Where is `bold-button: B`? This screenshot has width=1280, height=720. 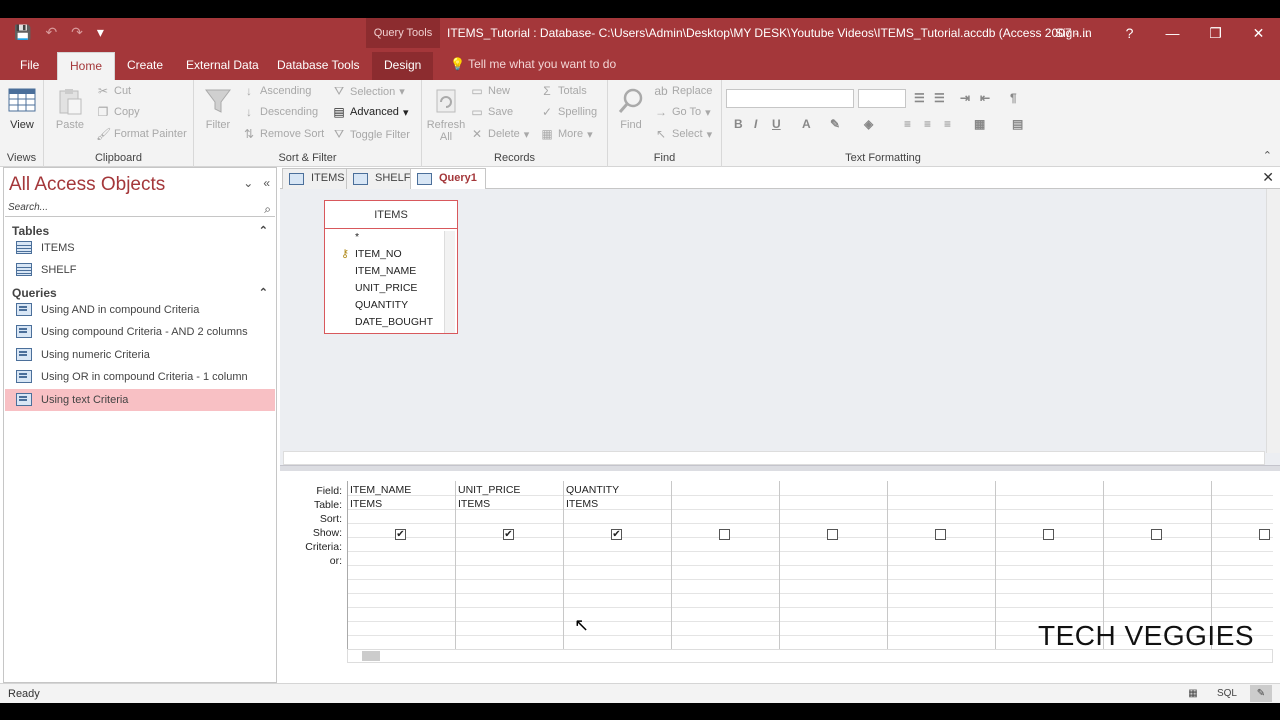 bold-button: B is located at coordinates (738, 124).